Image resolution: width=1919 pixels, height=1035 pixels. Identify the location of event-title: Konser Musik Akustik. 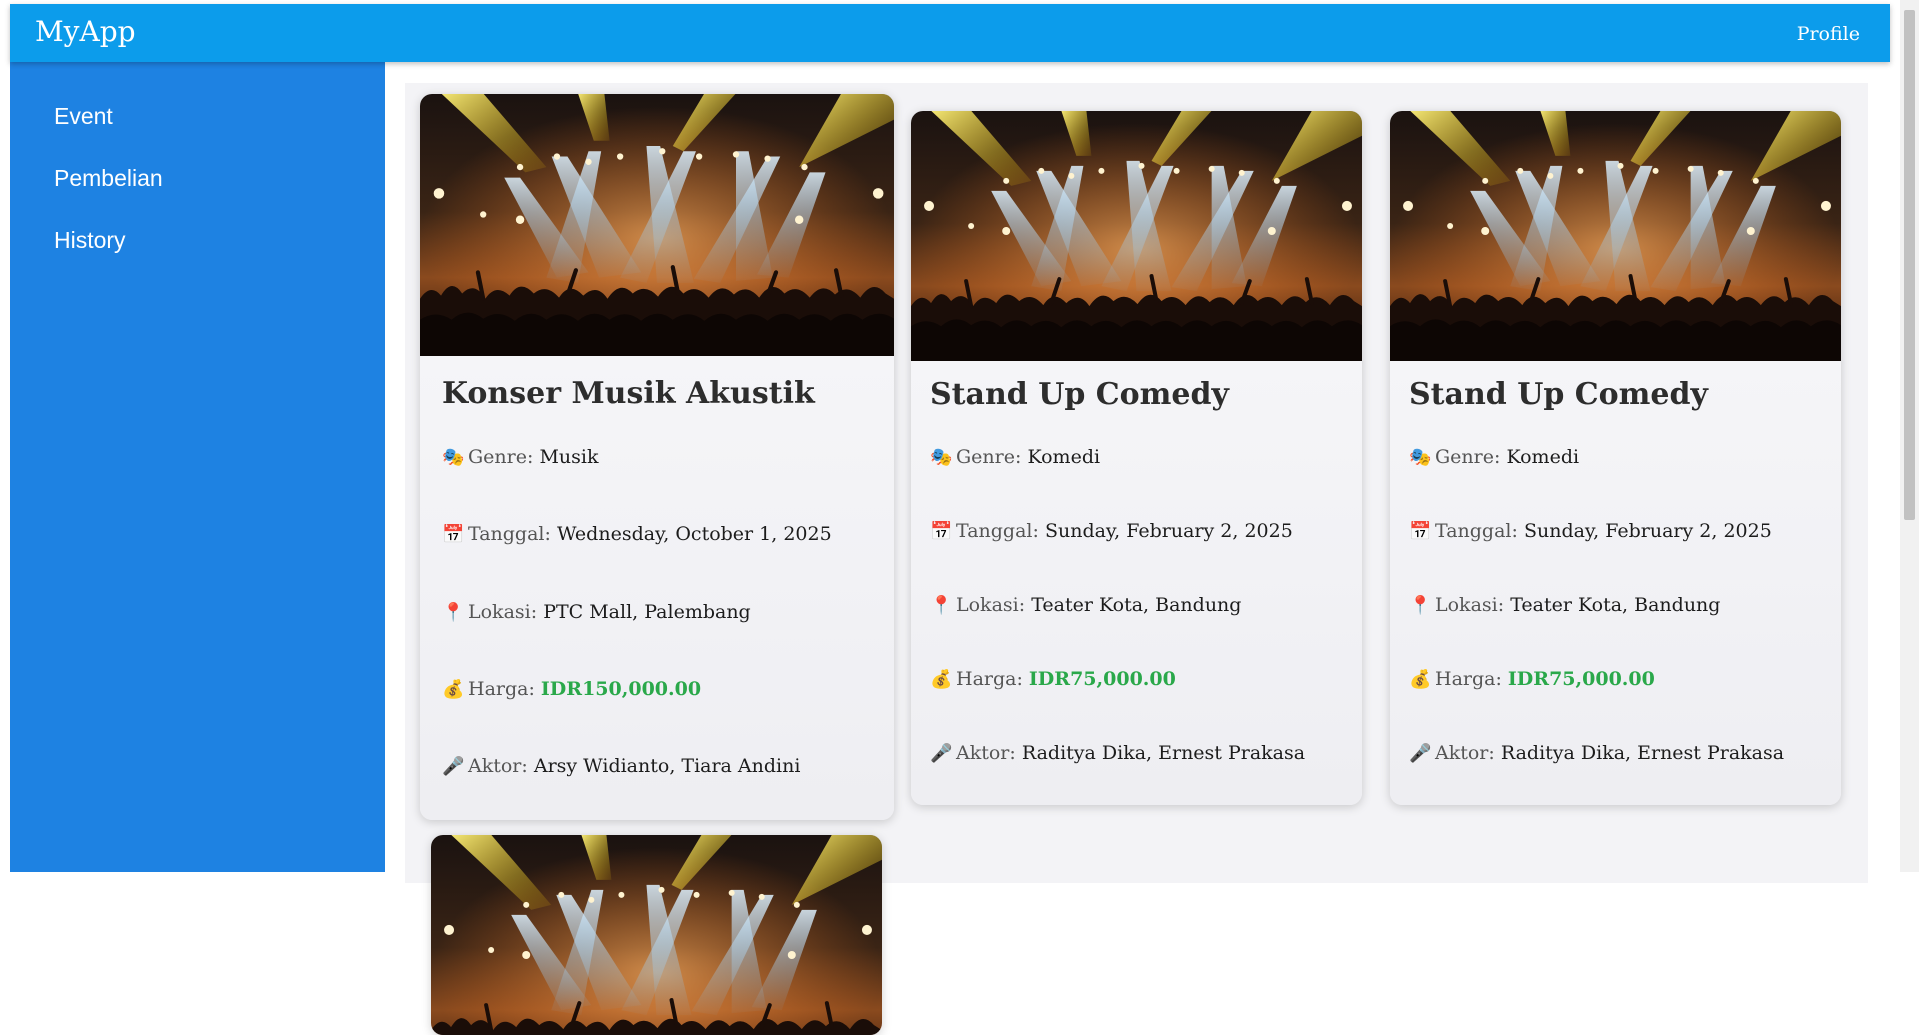
(628, 393).